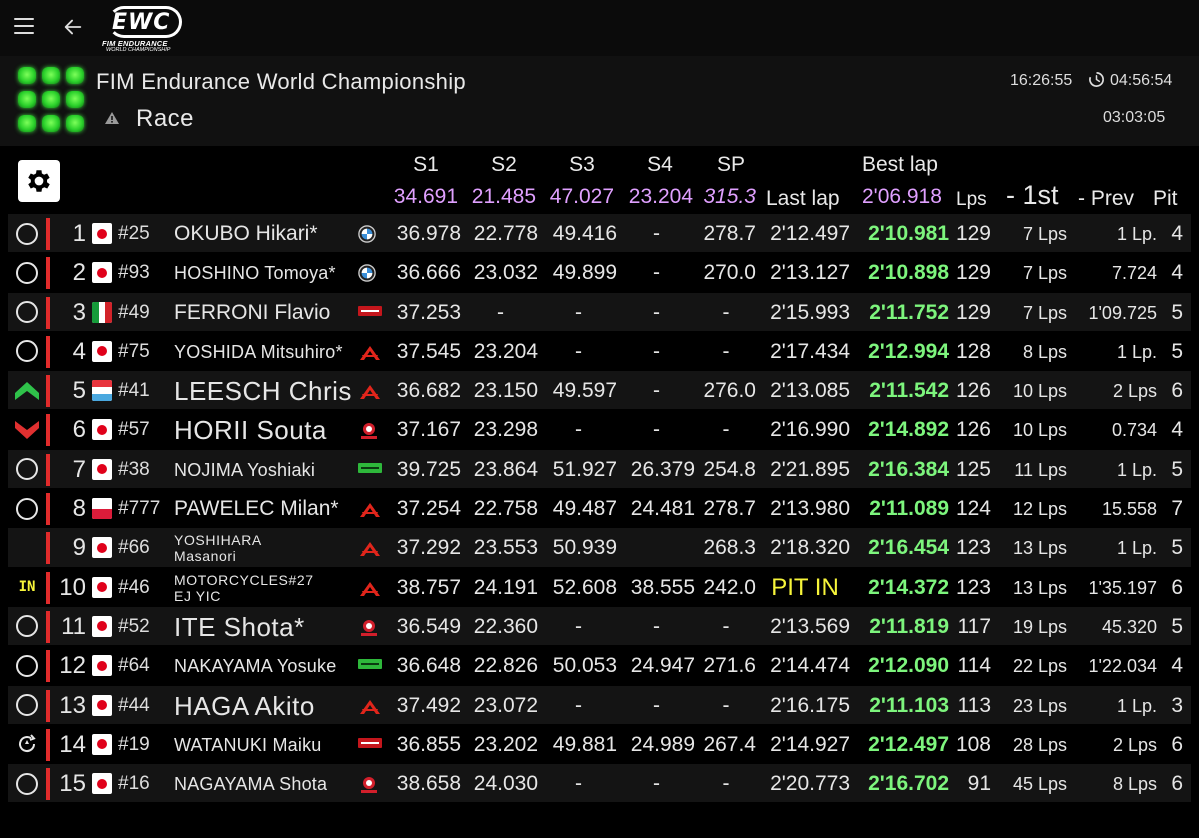  Describe the element at coordinates (369, 273) in the screenshot. I see `bmw-logo-icon` at that location.